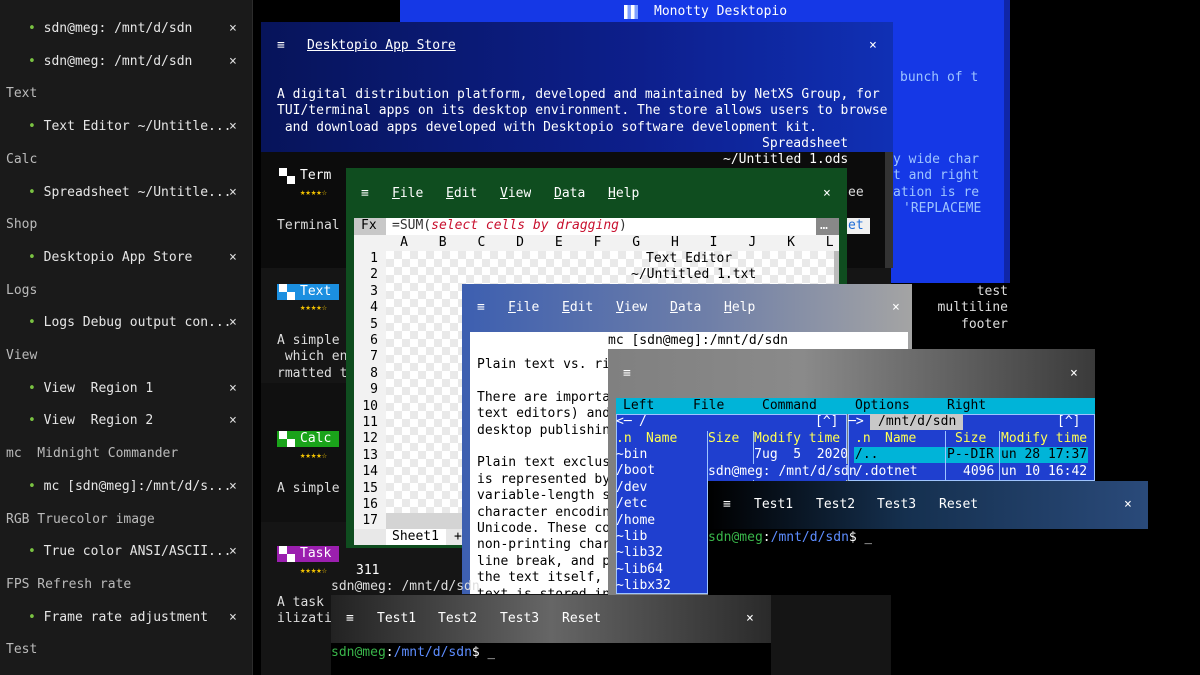 This screenshot has height=675, width=1200. What do you see at coordinates (827, 194) in the screenshot?
I see `calc-close-icon: ×` at bounding box center [827, 194].